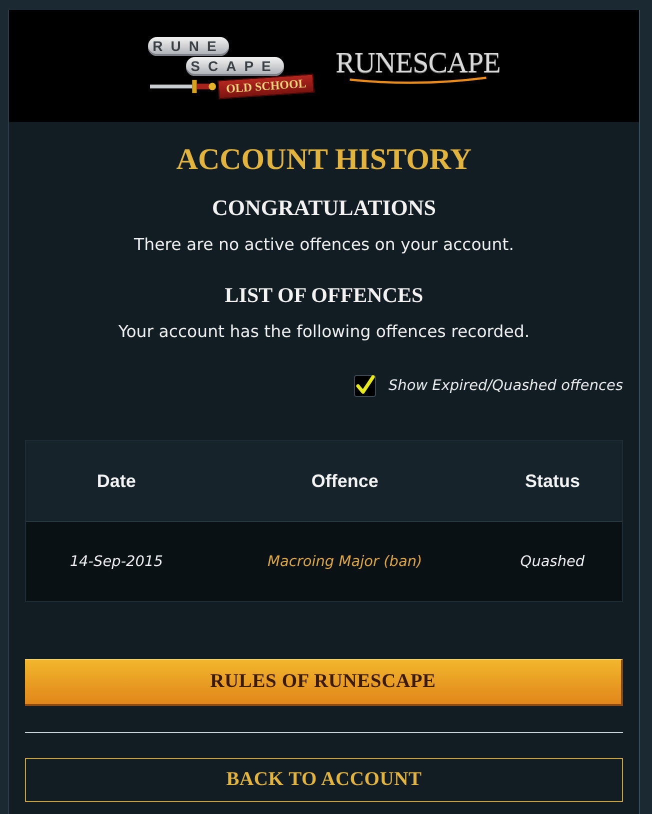 This screenshot has width=652, height=814. Describe the element at coordinates (505, 386) in the screenshot. I see `checkbox-label: Show Expired/Quashed offences` at that location.